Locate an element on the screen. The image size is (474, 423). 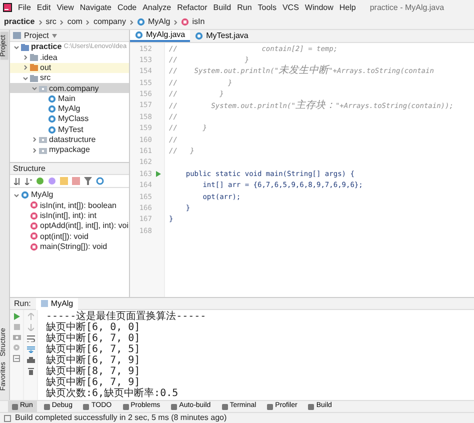
soft-wrap-icon is located at coordinates (30, 338).